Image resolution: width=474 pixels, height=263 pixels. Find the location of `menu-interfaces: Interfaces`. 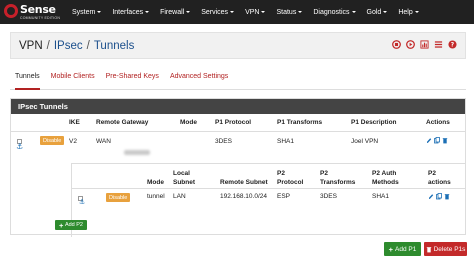

menu-interfaces: Interfaces is located at coordinates (131, 12).